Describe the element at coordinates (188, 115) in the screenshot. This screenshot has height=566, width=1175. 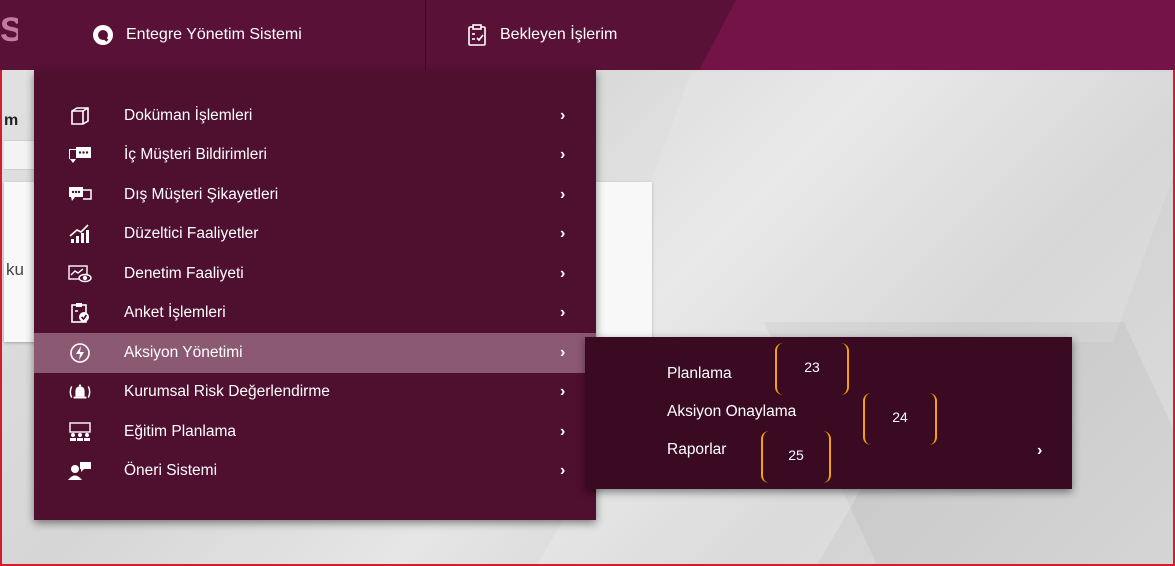
I see `menu-item-label: Doküman İşlemleri` at that location.